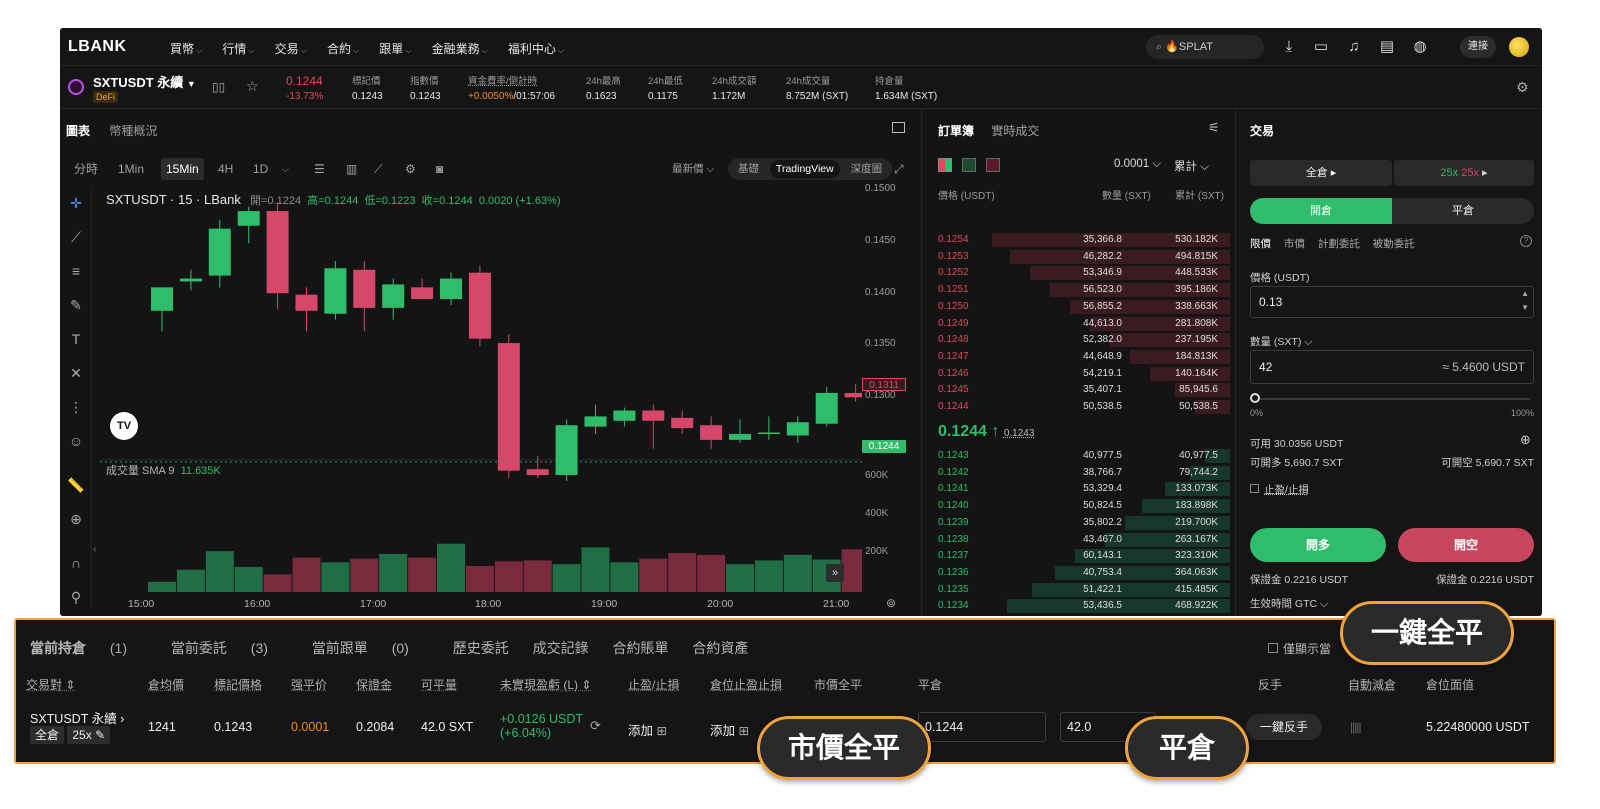 The height and width of the screenshot is (809, 1600). I want to click on pair-link: SXTUSDT 永續 ›, so click(77, 717).